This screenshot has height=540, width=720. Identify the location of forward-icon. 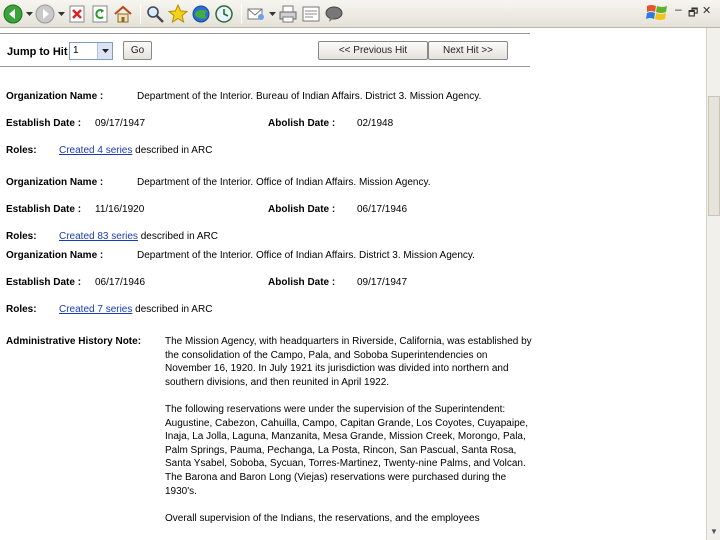
(45, 13).